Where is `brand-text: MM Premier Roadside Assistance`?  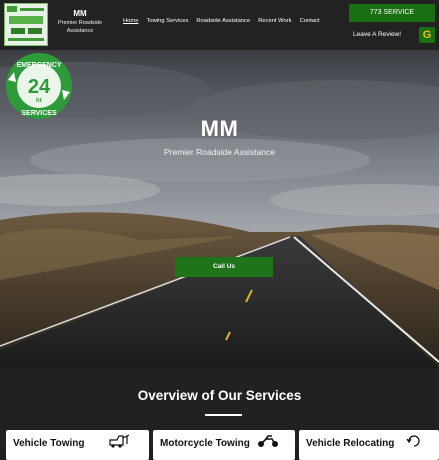 brand-text: MM Premier Roadside Assistance is located at coordinates (80, 22).